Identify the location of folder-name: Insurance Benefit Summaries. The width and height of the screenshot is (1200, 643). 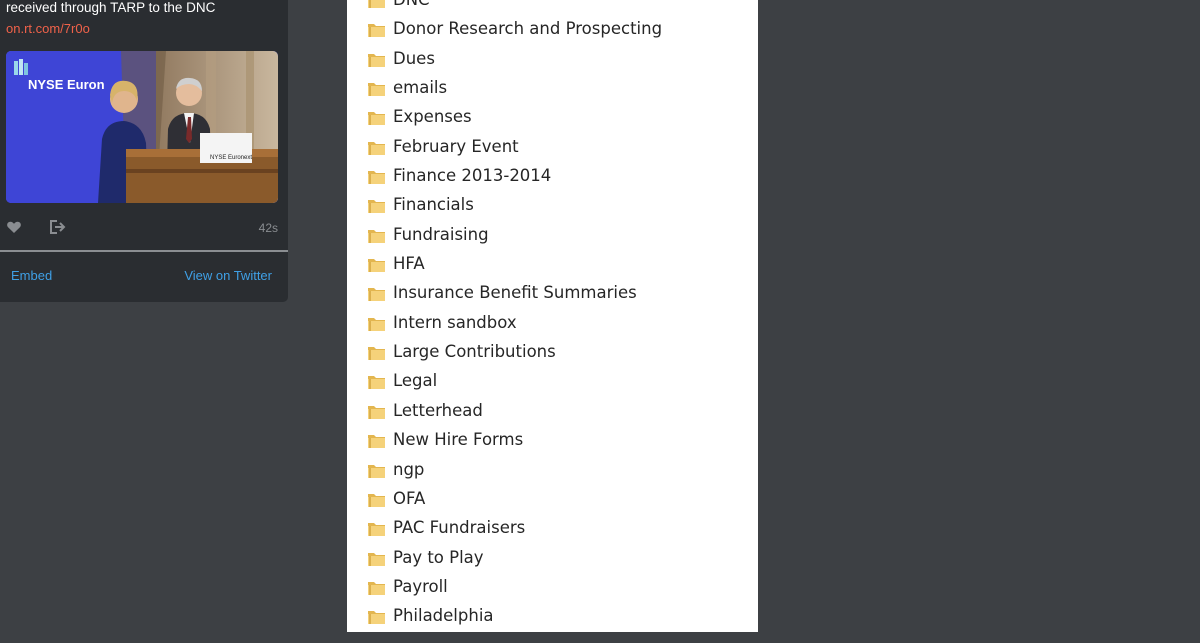
(515, 293).